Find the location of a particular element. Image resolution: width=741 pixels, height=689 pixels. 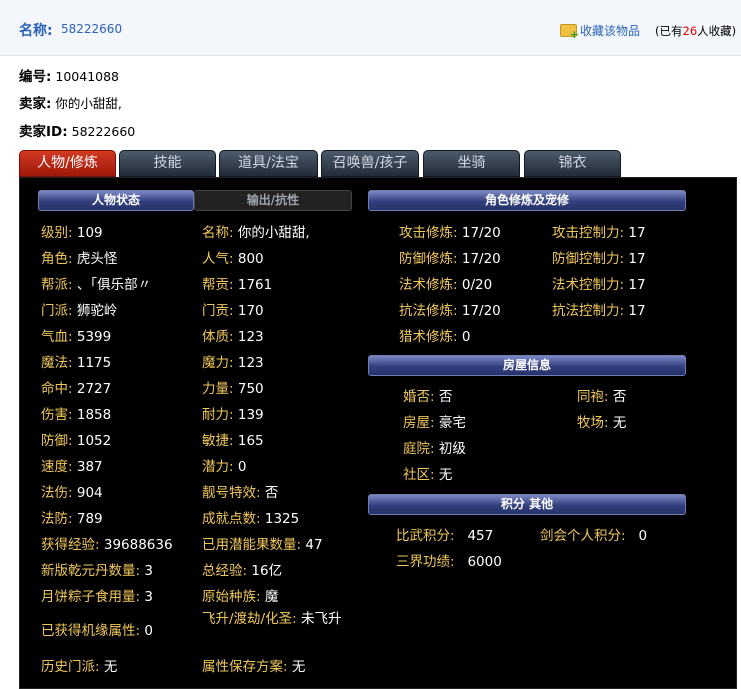

stat-label: 月饼粽子食用量: is located at coordinates (91, 597).